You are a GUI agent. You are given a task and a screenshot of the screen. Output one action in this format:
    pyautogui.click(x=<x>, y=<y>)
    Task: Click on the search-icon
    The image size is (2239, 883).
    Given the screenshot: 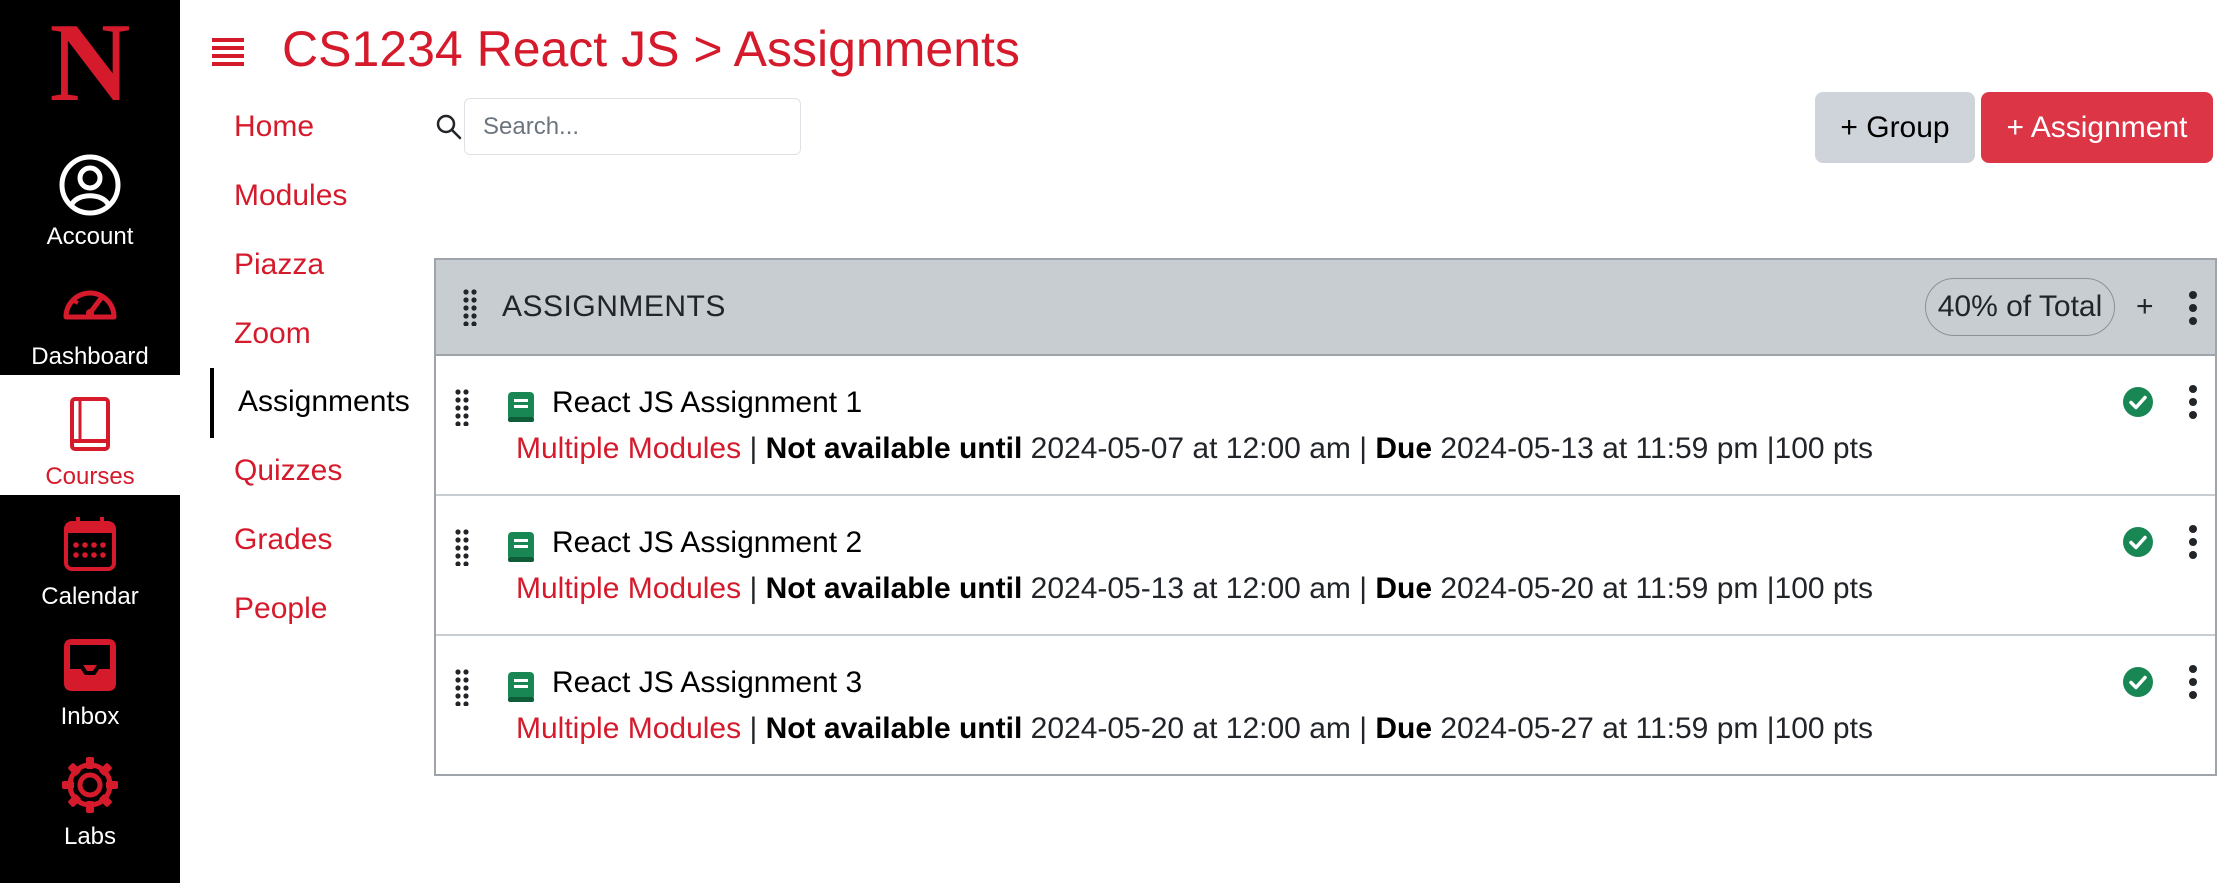 What is the action you would take?
    pyautogui.click(x=449, y=127)
    